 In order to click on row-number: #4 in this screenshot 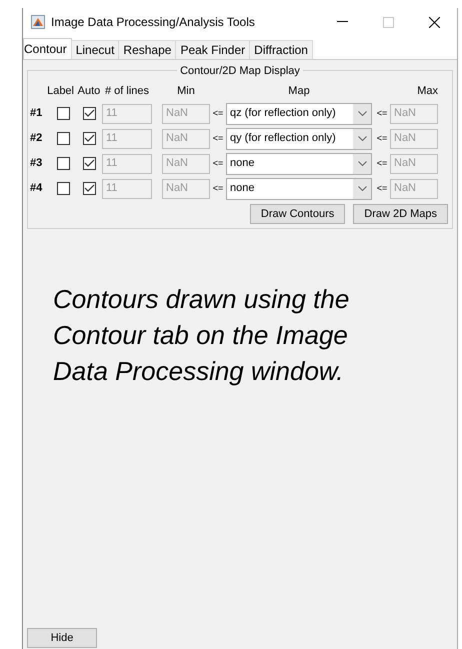, I will do `click(37, 188)`.